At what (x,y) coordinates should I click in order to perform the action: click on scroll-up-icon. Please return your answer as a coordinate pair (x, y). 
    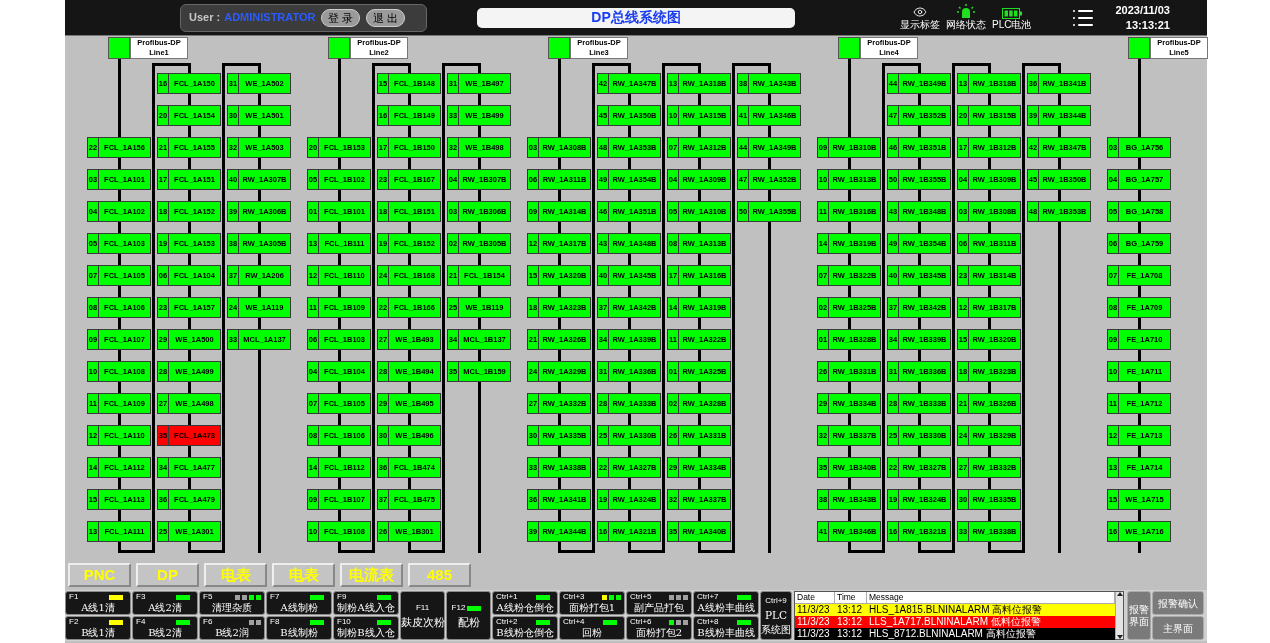
    Looking at the image, I should click on (1119, 594).